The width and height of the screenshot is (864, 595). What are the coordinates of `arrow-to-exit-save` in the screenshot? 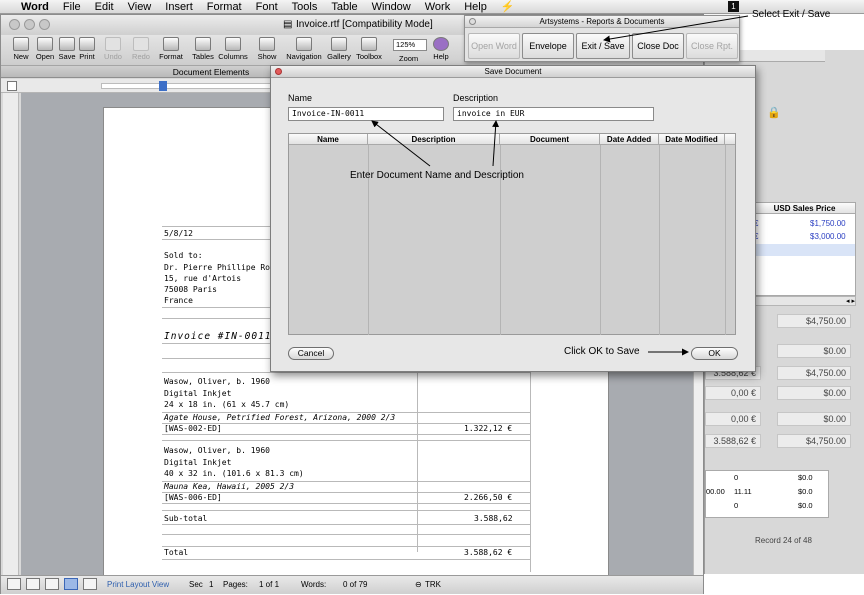 It's located at (676, 29).